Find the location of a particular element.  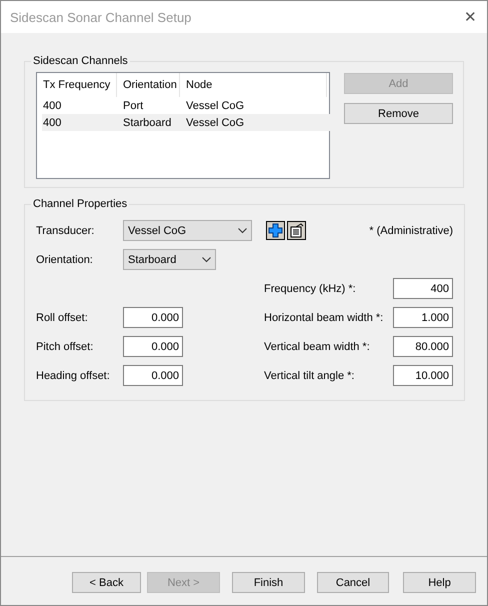

field-label: Horizontal beam width *: is located at coordinates (324, 318).